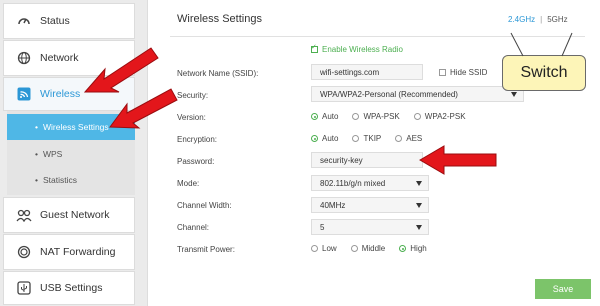 This screenshot has height=306, width=600. I want to click on transmit-power-radio-group: Low Middle High, so click(376, 248).